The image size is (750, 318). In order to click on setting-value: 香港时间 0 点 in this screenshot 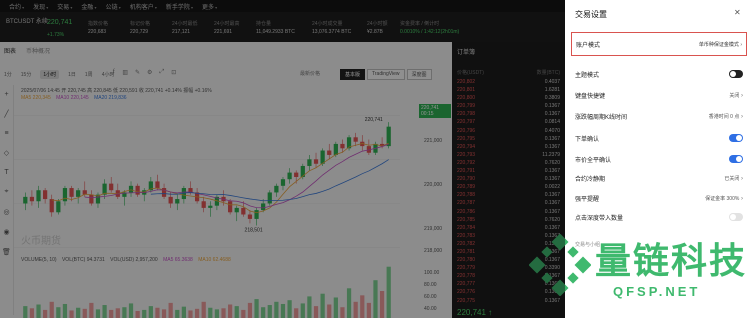, I will do `click(726, 116)`.